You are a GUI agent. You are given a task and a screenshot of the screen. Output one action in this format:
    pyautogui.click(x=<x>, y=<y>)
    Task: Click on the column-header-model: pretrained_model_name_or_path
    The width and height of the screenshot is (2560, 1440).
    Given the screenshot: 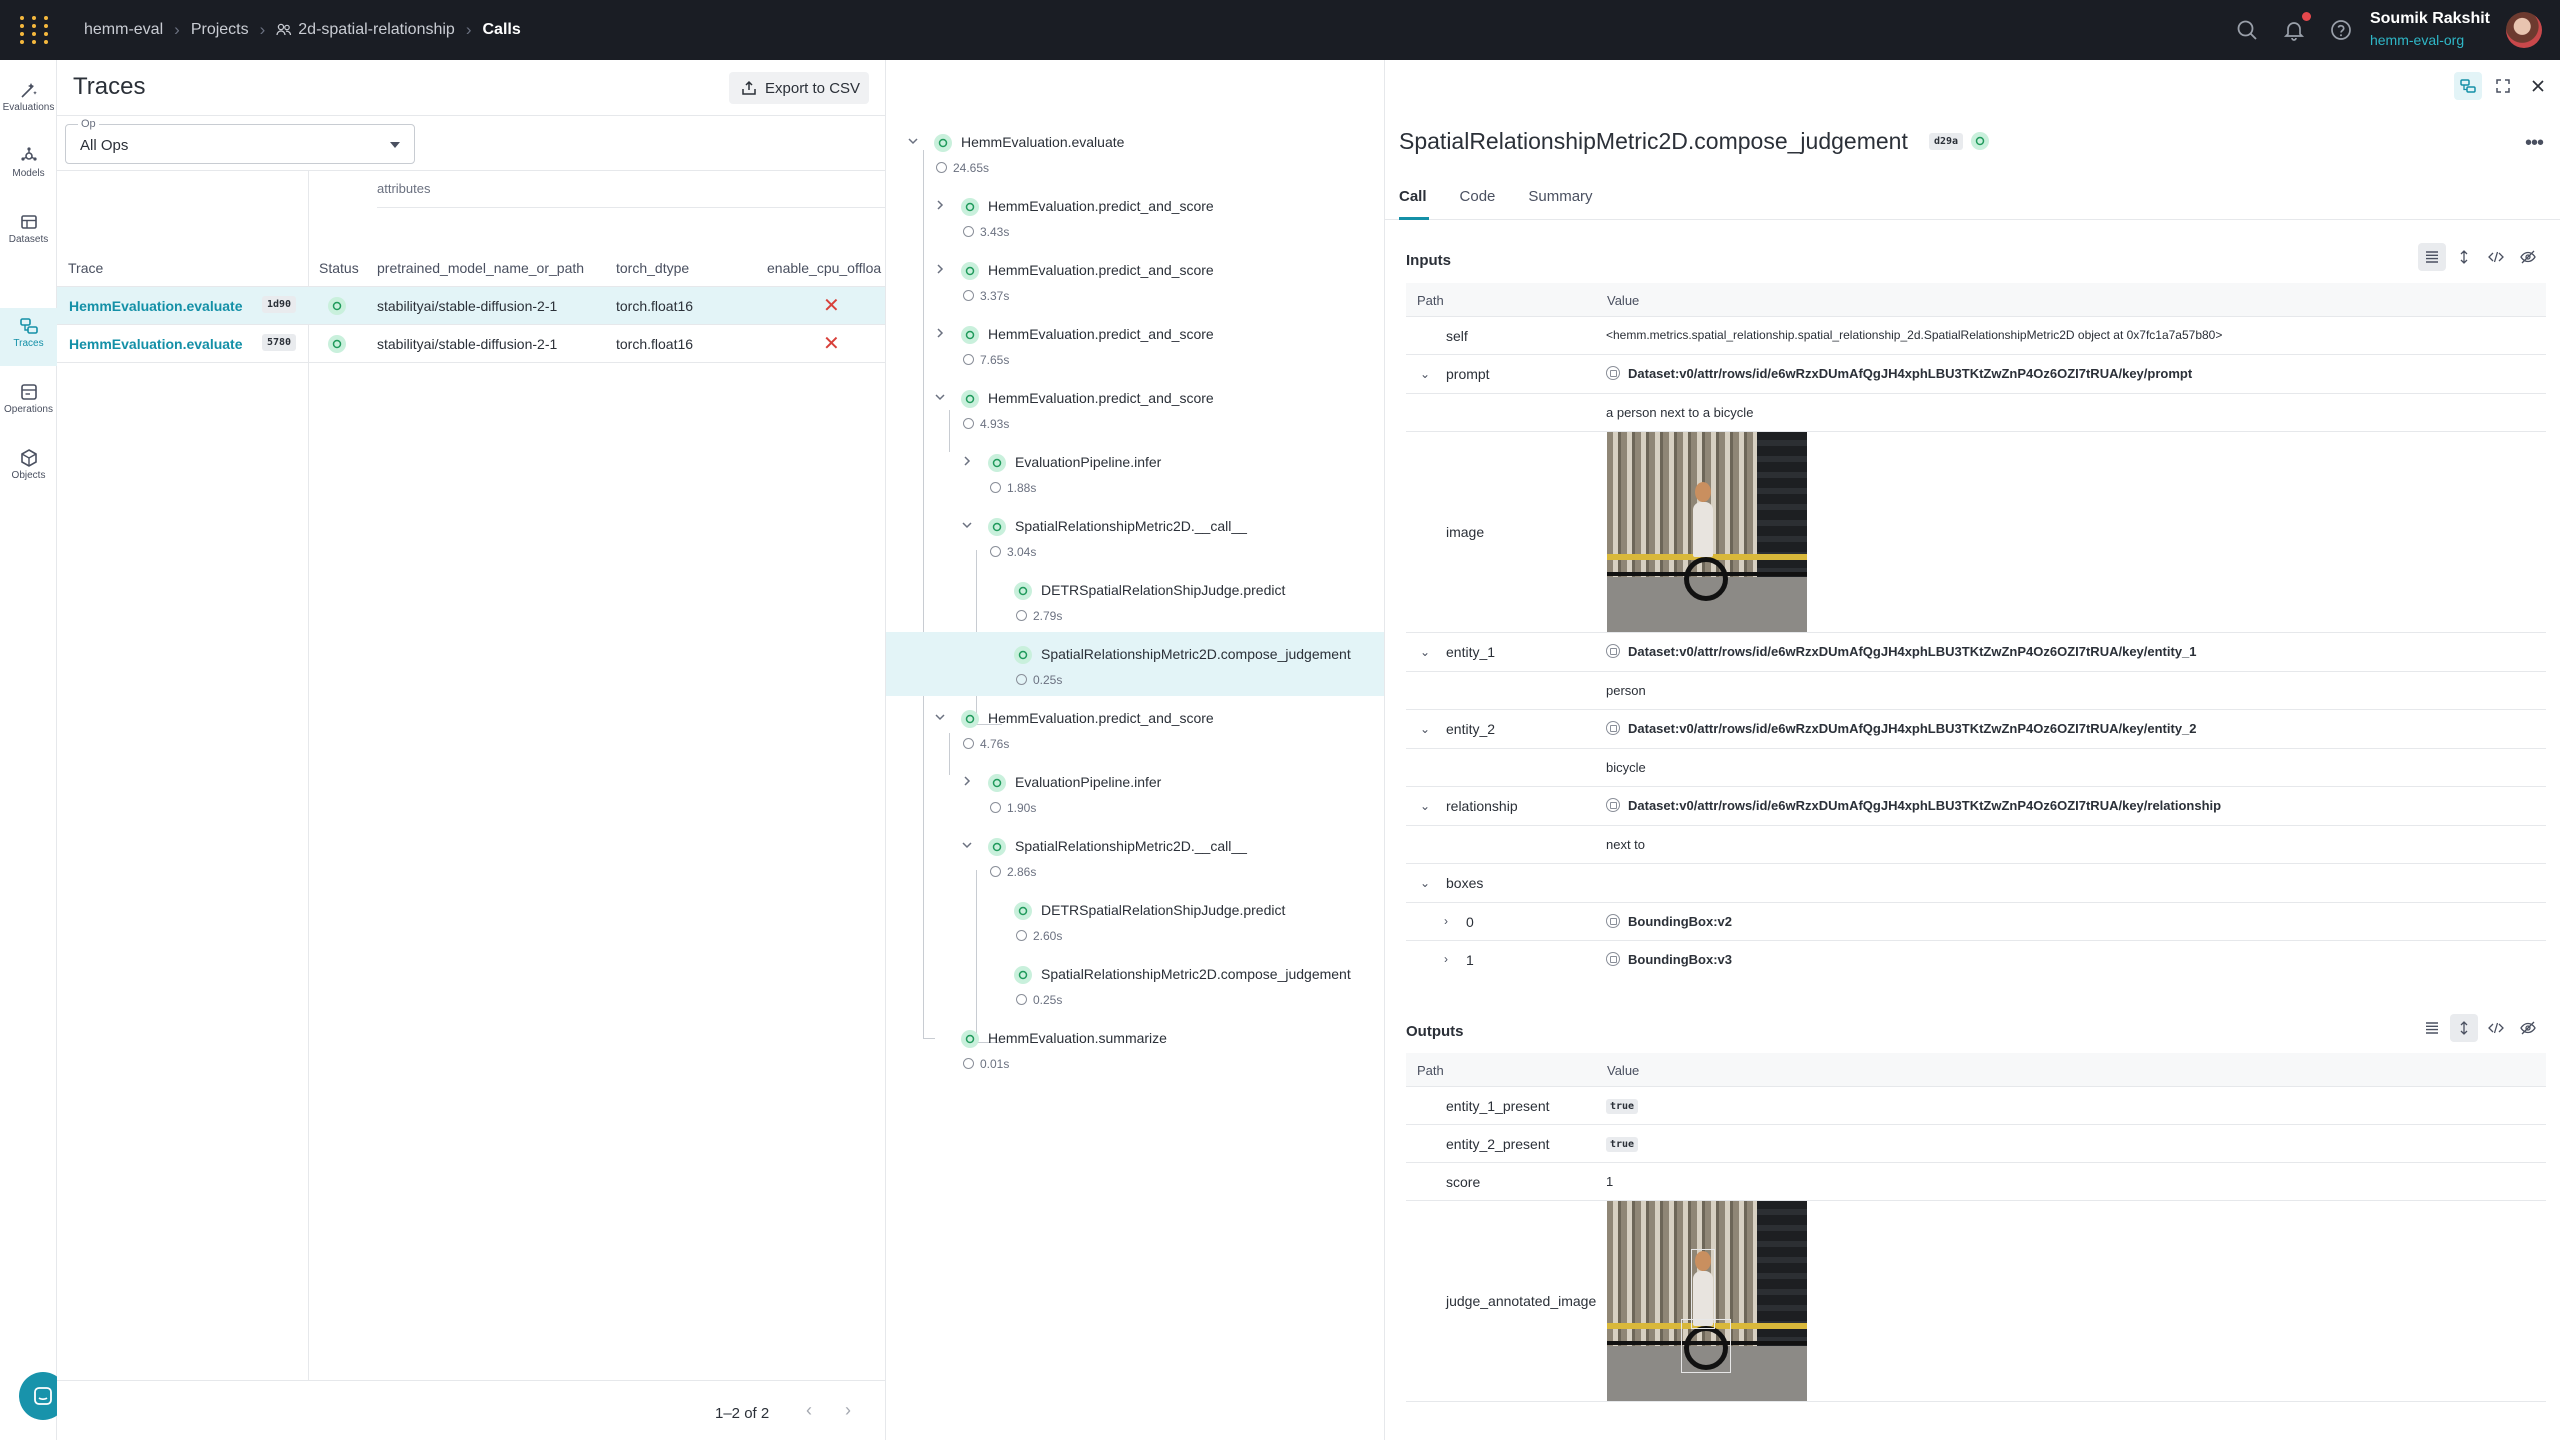 What is the action you would take?
    pyautogui.click(x=480, y=268)
    